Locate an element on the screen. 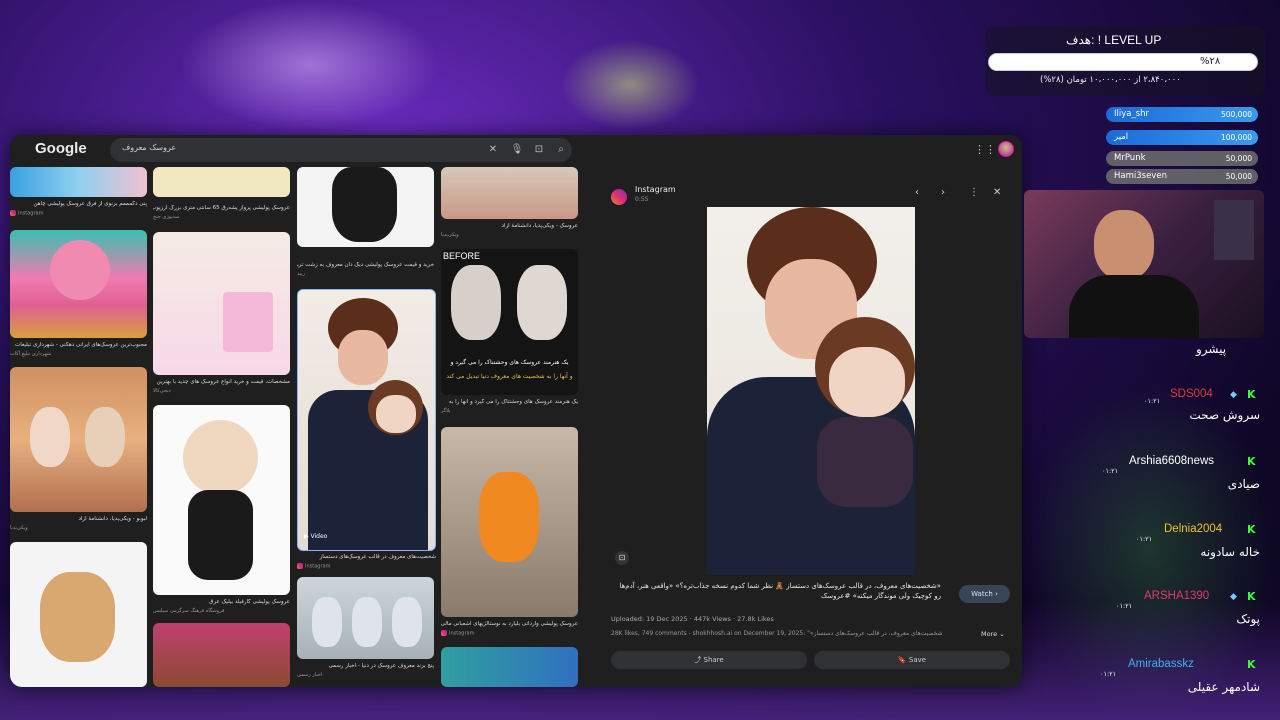 The width and height of the screenshot is (1280, 720). result-source: ربید is located at coordinates (301, 274).